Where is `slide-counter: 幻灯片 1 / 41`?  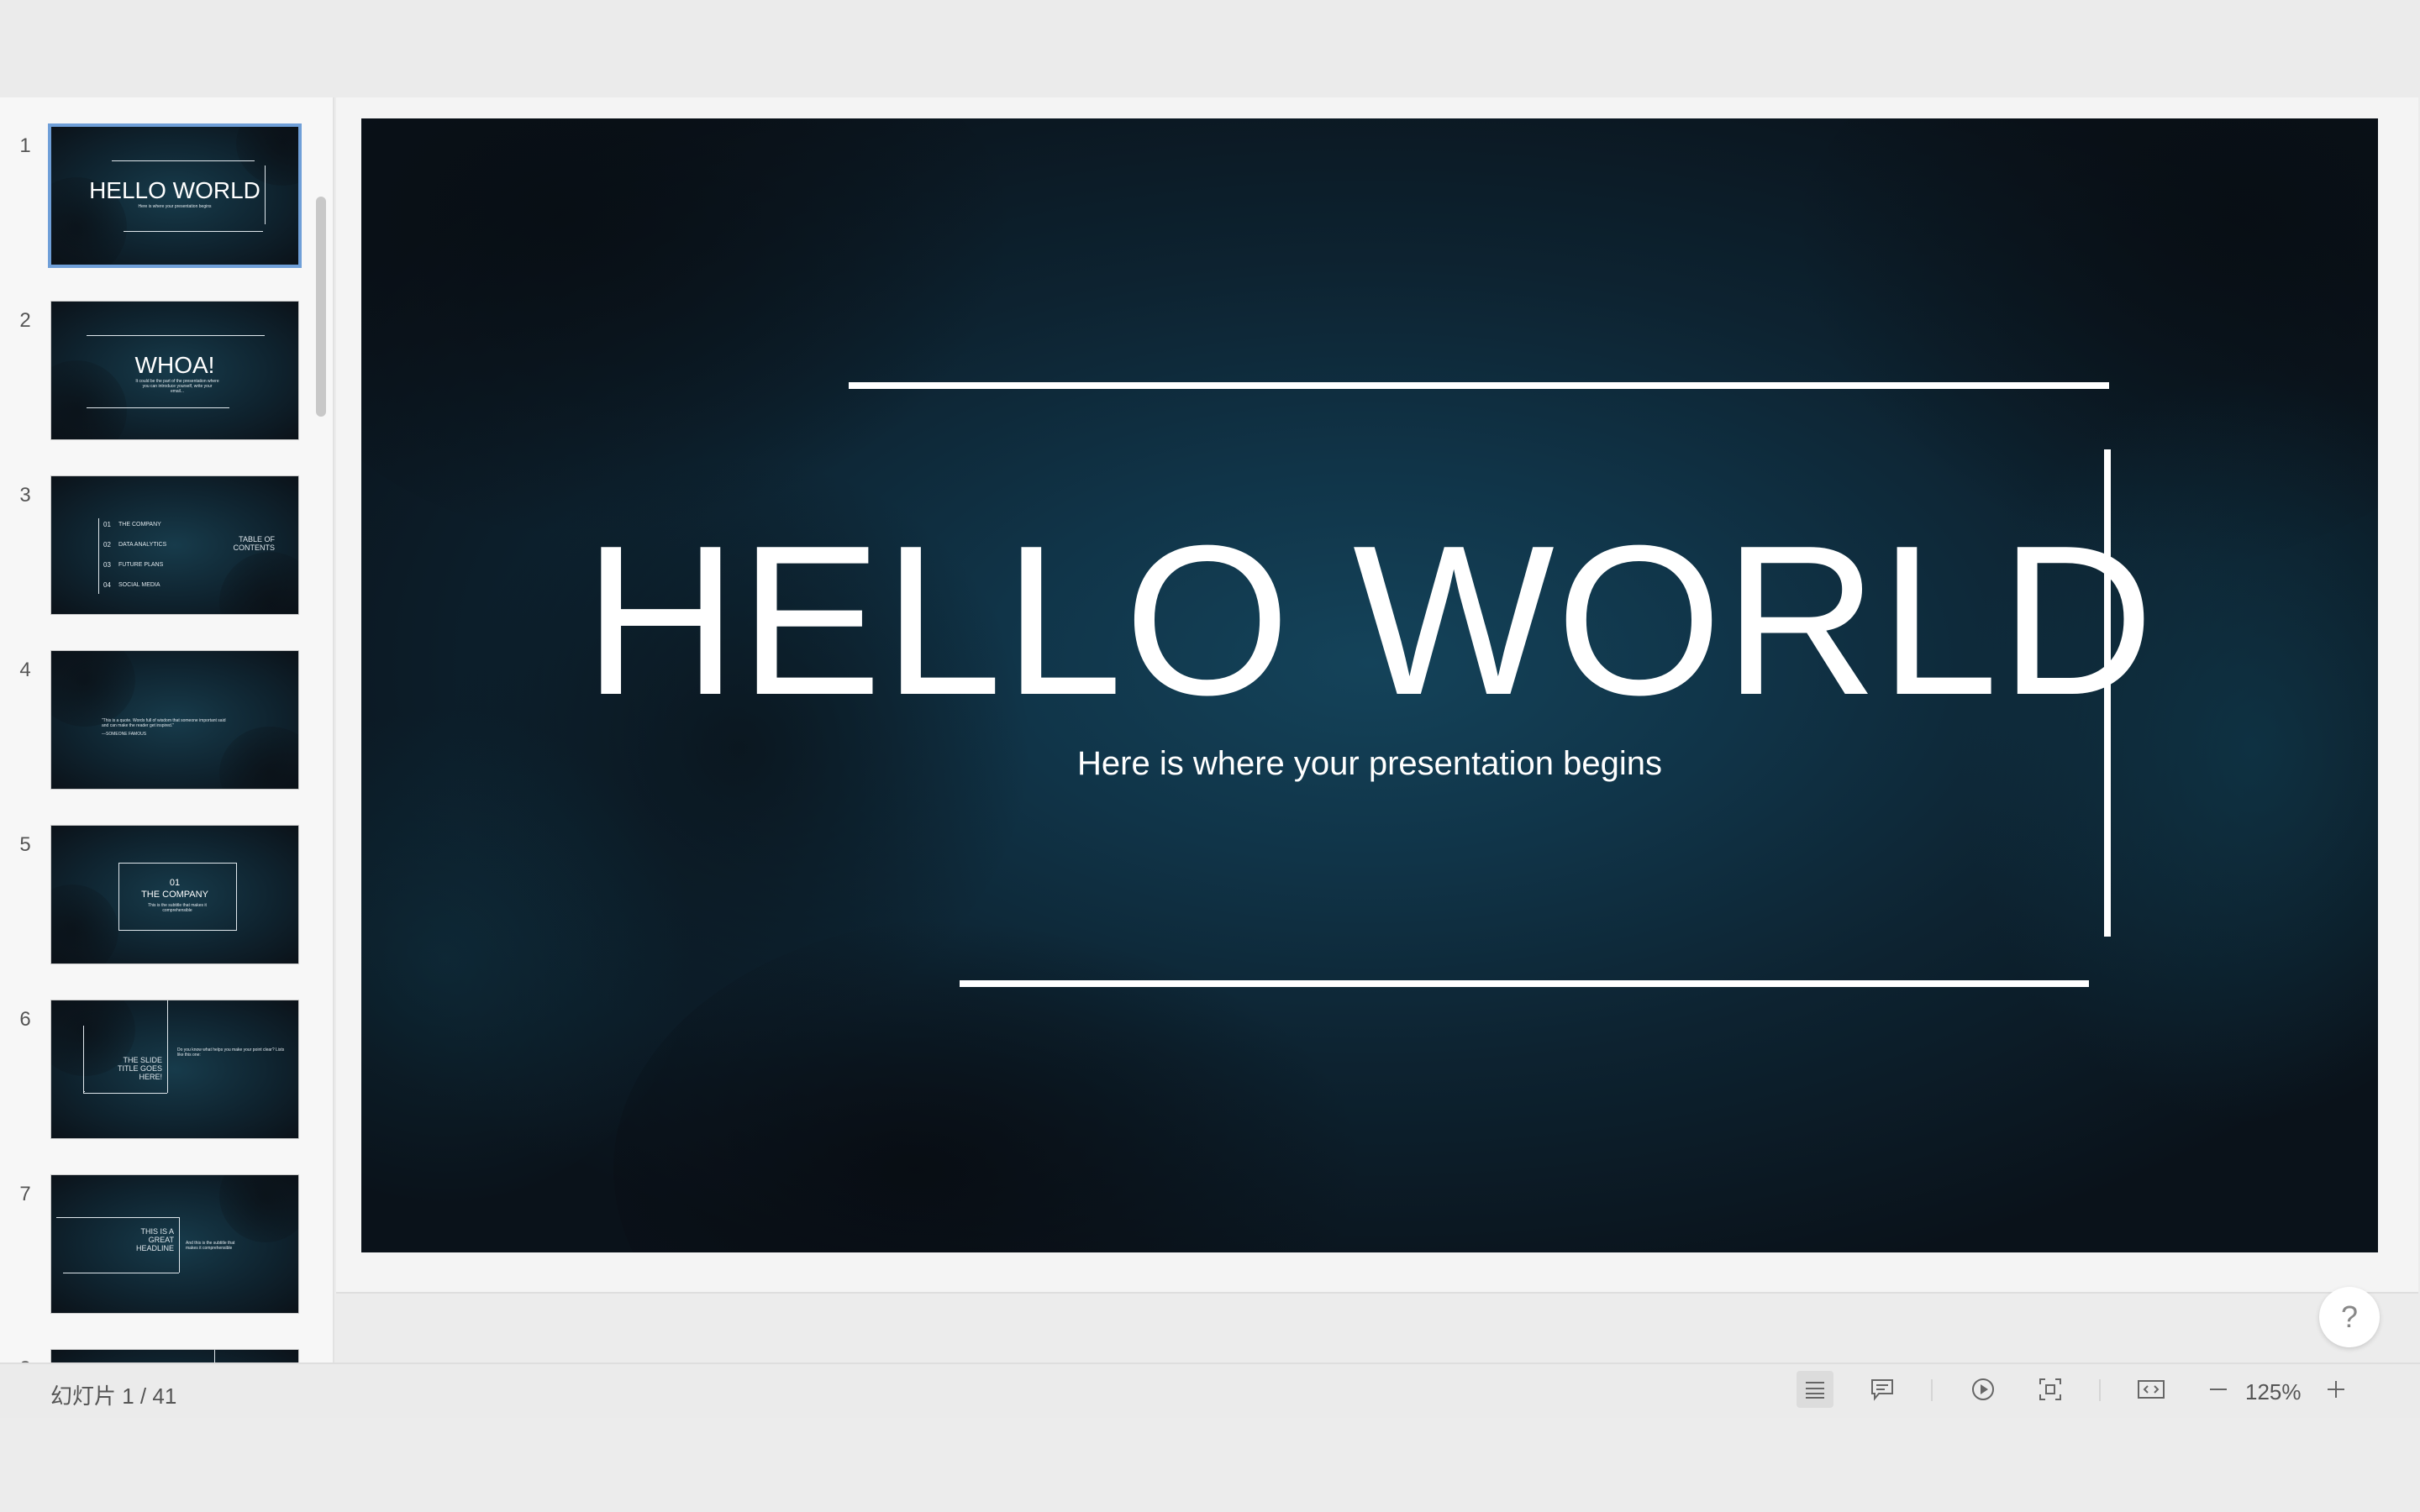
slide-counter: 幻灯片 1 / 41 is located at coordinates (113, 1396).